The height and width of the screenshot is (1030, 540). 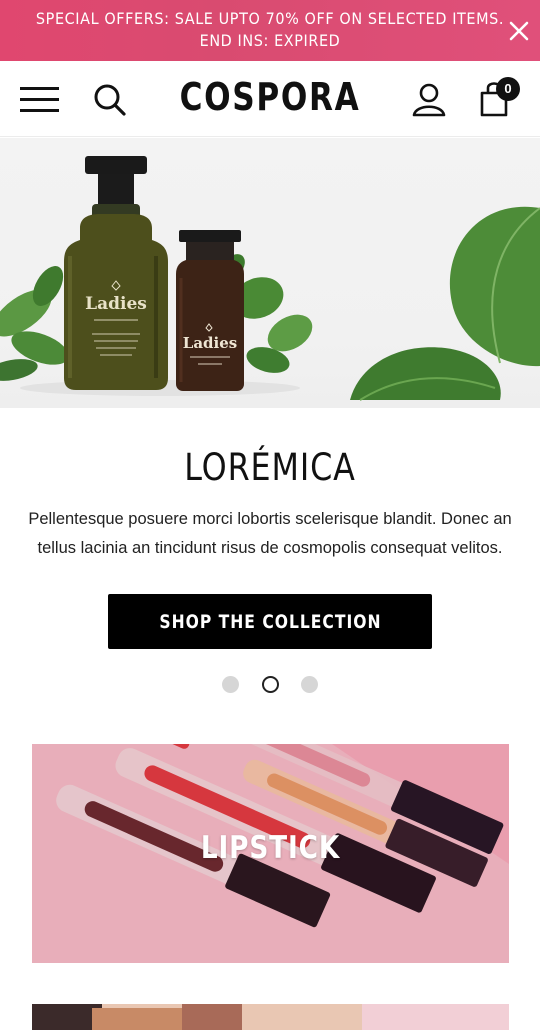 What do you see at coordinates (508, 89) in the screenshot?
I see `cart-count-badge: 0` at bounding box center [508, 89].